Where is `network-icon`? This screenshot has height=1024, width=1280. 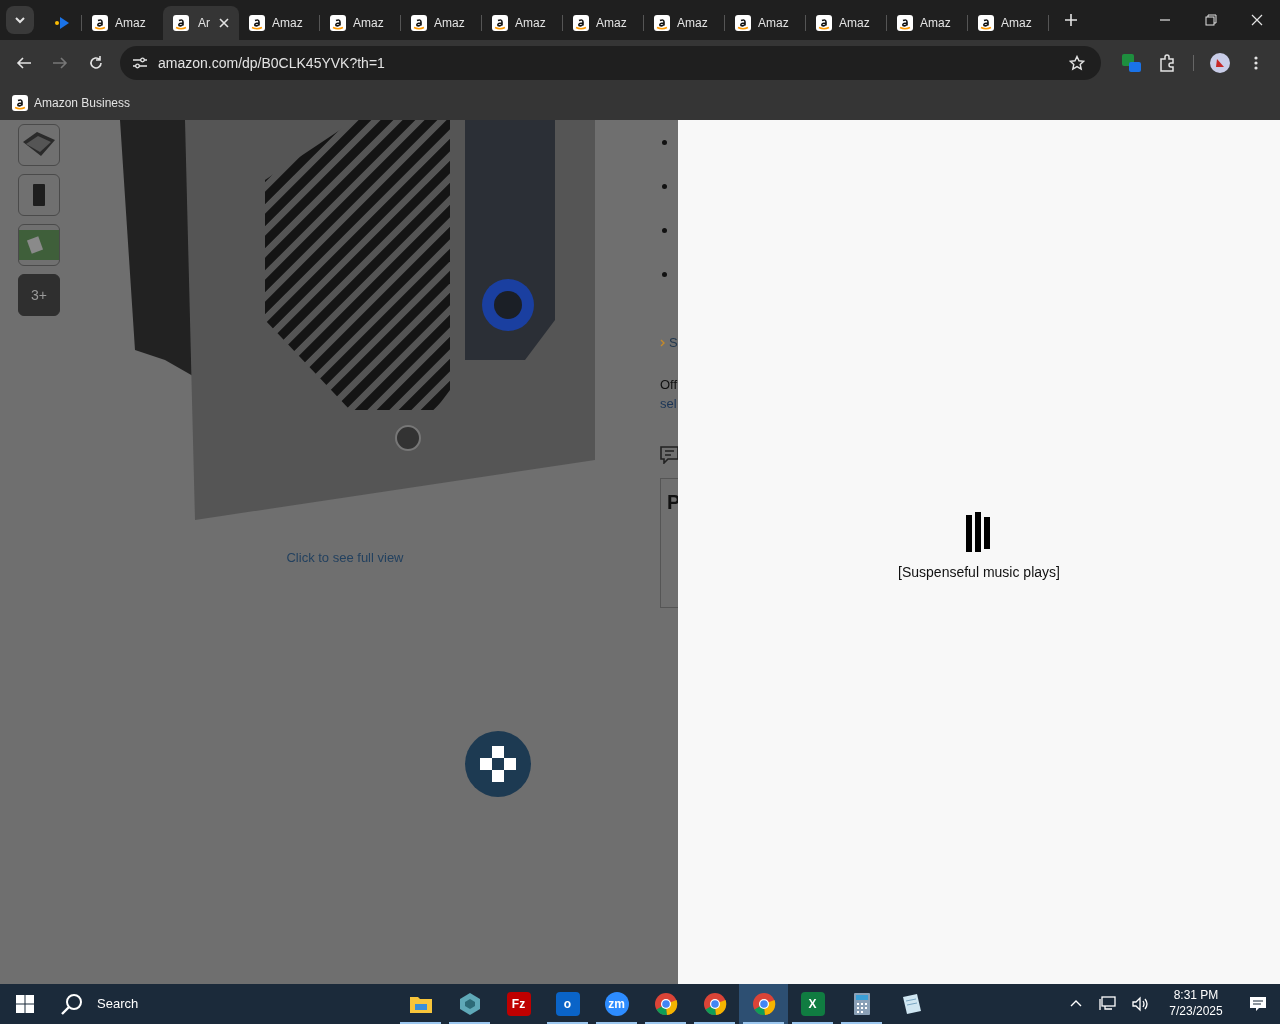 network-icon is located at coordinates (1108, 1004).